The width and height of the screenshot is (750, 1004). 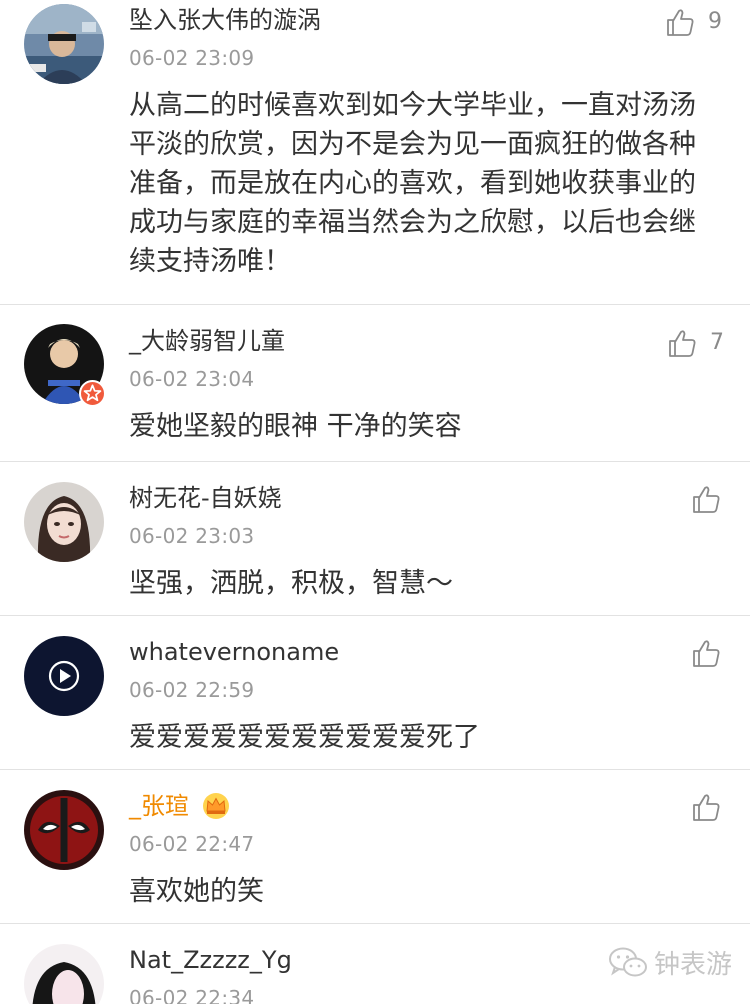 What do you see at coordinates (717, 342) in the screenshot?
I see `like-count: 7` at bounding box center [717, 342].